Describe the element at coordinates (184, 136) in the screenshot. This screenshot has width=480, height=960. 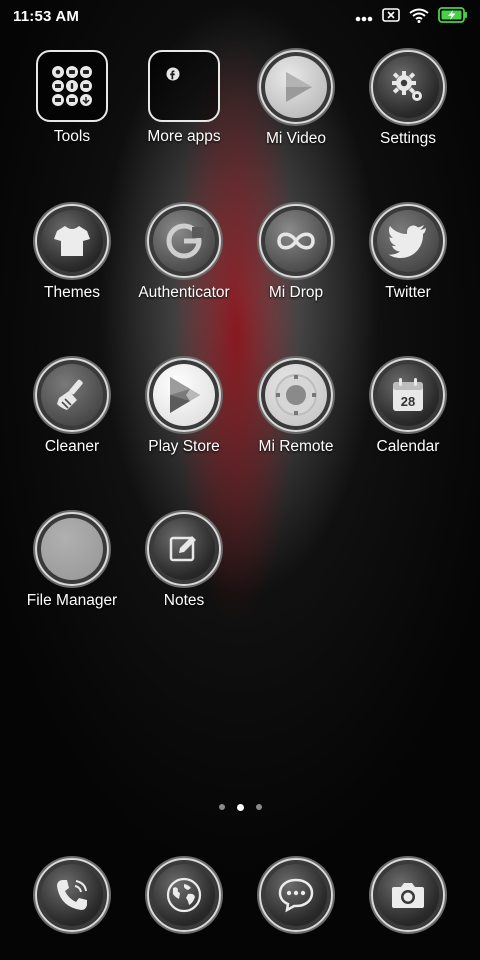
I see `app-label: More apps` at that location.